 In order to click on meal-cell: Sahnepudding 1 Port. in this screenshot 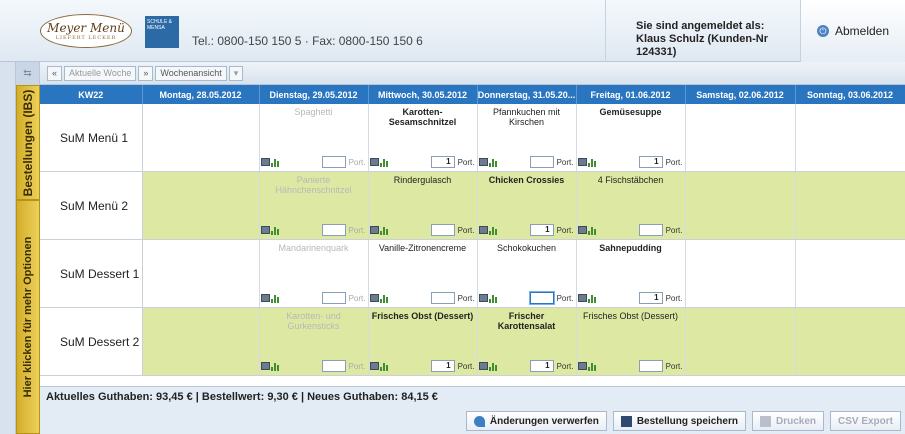, I will do `click(631, 273)`.